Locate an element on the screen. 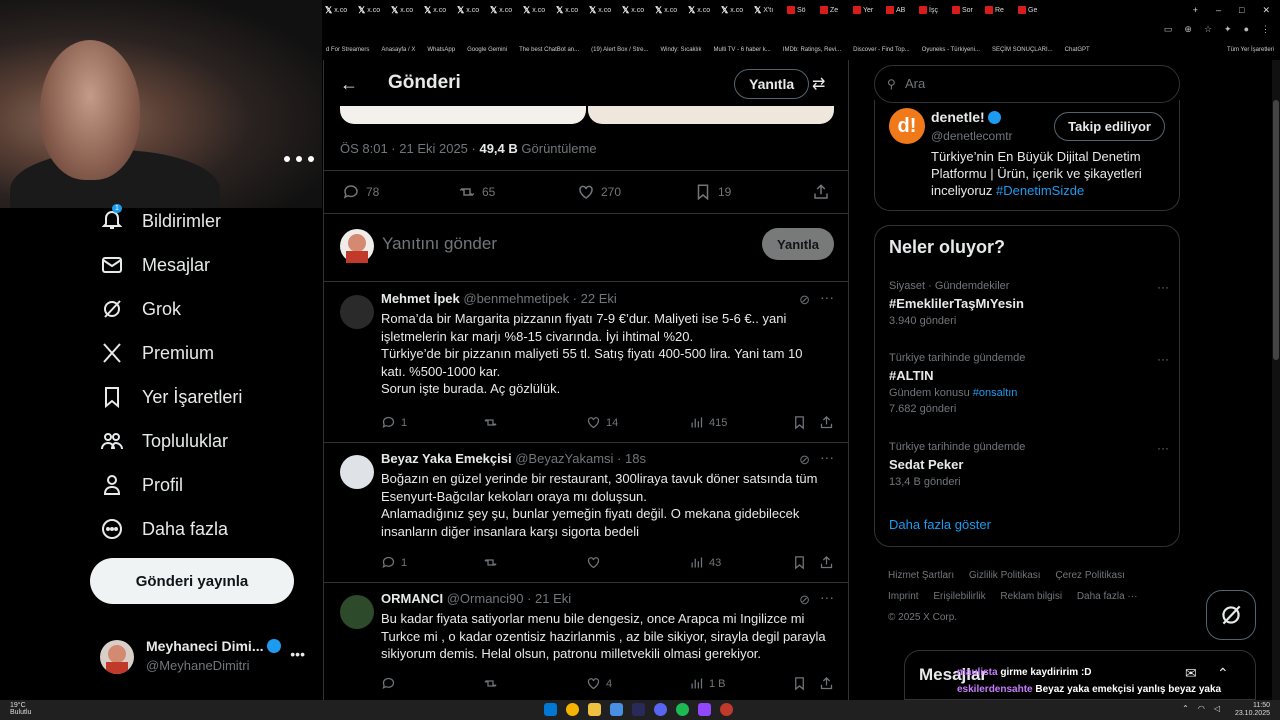 This screenshot has width=1280, height=720. clock: 11:50 23.10.2025 is located at coordinates (1252, 710).